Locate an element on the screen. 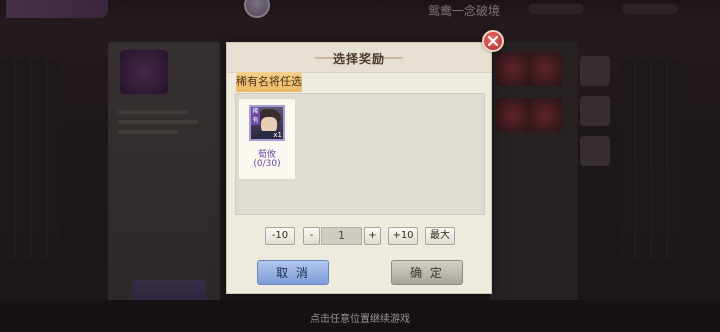 This screenshot has width=720, height=332. item-quantity-badge: x1 is located at coordinates (277, 135).